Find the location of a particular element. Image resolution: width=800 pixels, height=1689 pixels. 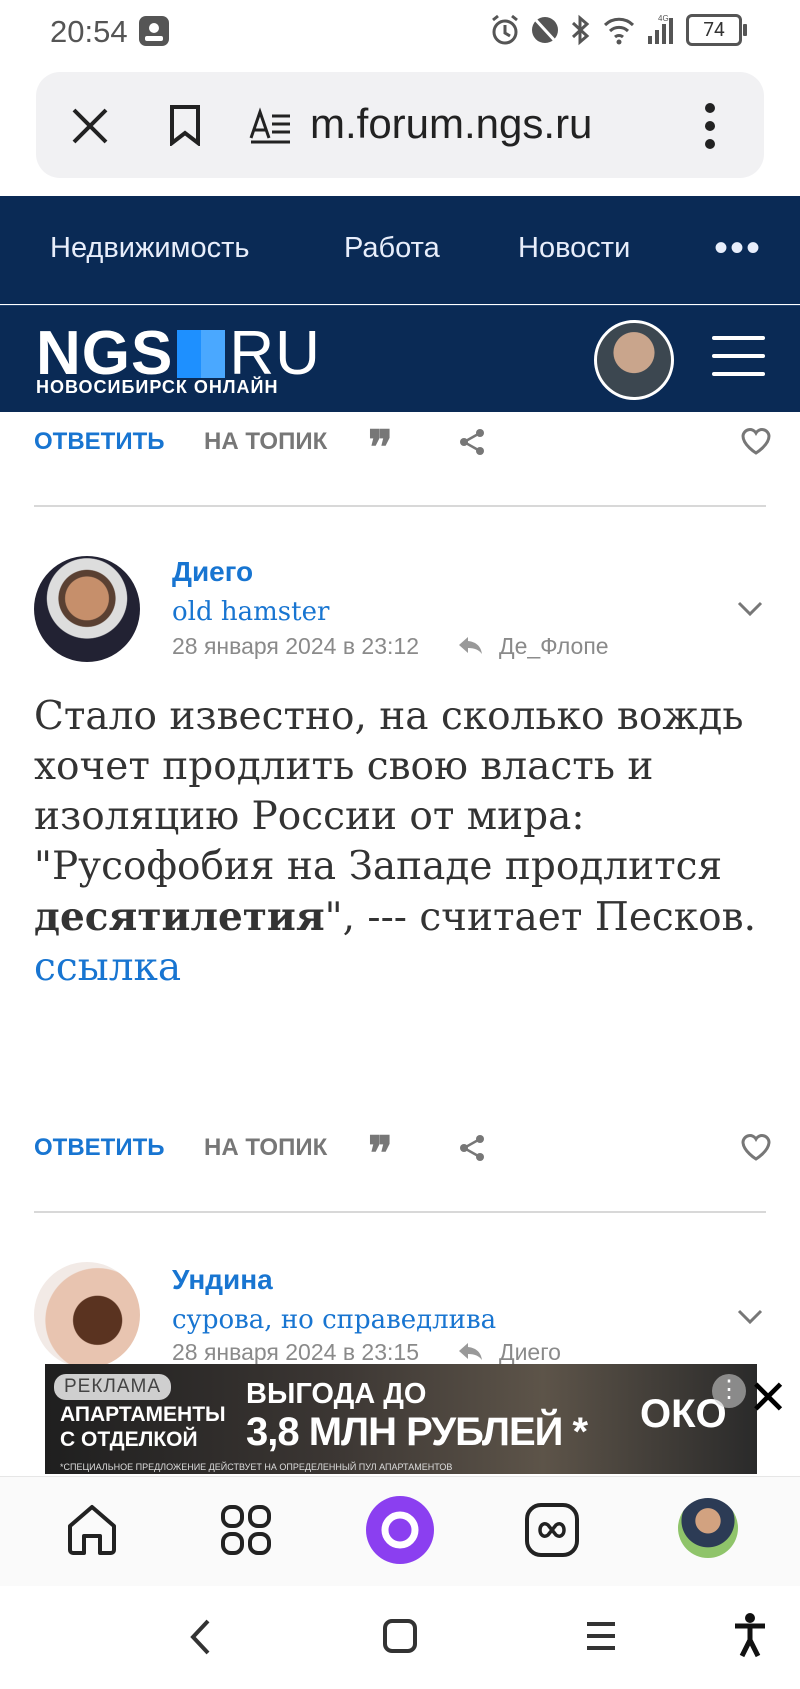

status-bar: 20:54 4G 74 is located at coordinates (400, 32).